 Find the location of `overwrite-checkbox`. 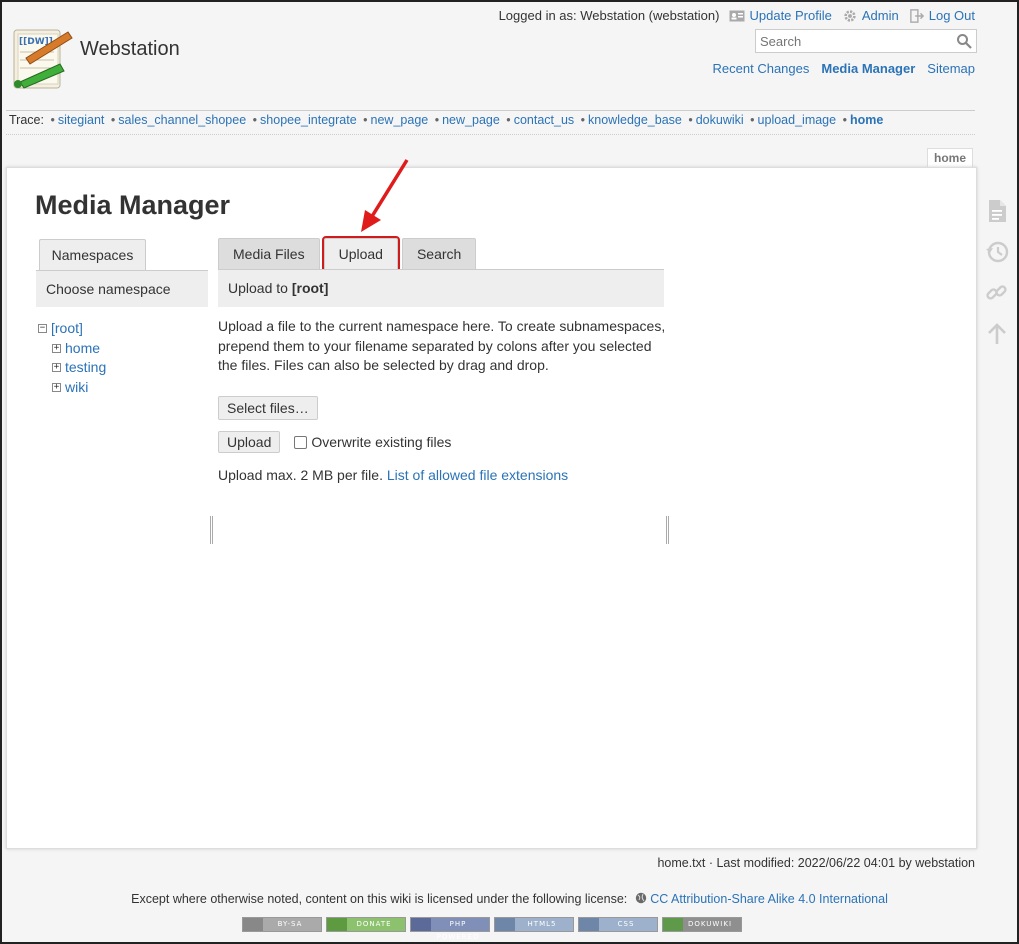

overwrite-checkbox is located at coordinates (301, 442).